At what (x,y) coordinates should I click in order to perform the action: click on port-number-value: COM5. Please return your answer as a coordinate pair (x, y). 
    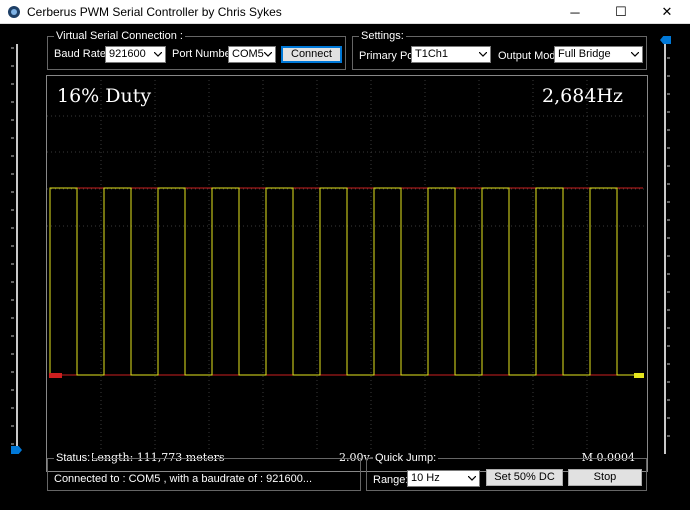
    Looking at the image, I should click on (248, 54).